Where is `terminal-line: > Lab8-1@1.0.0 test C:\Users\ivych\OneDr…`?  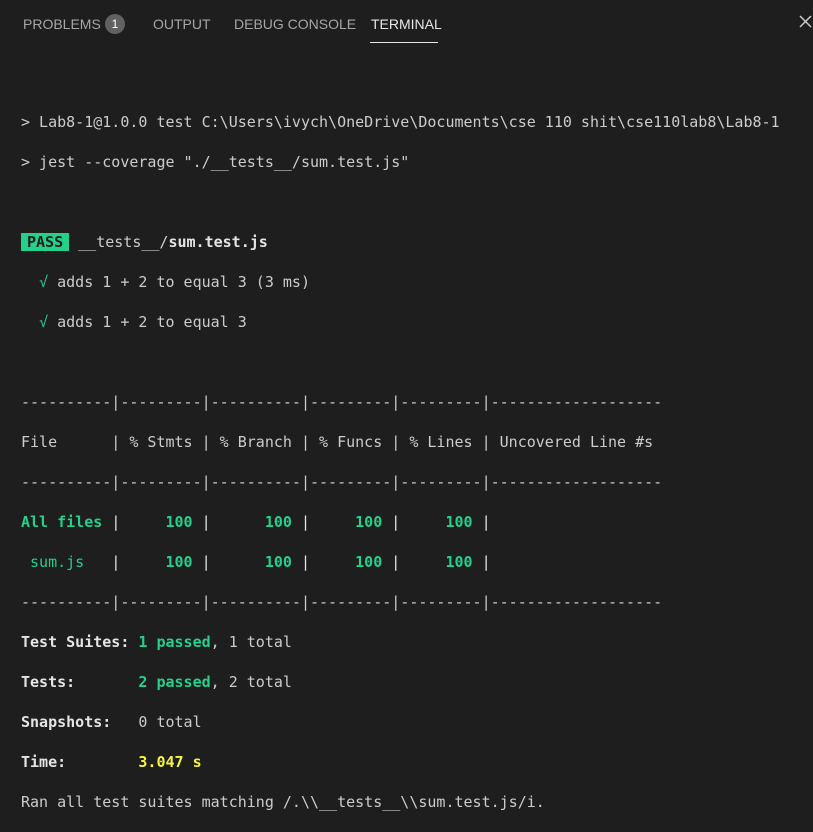 terminal-line: > Lab8-1@1.0.0 test C:\Users\ivych\OneDr… is located at coordinates (417, 122).